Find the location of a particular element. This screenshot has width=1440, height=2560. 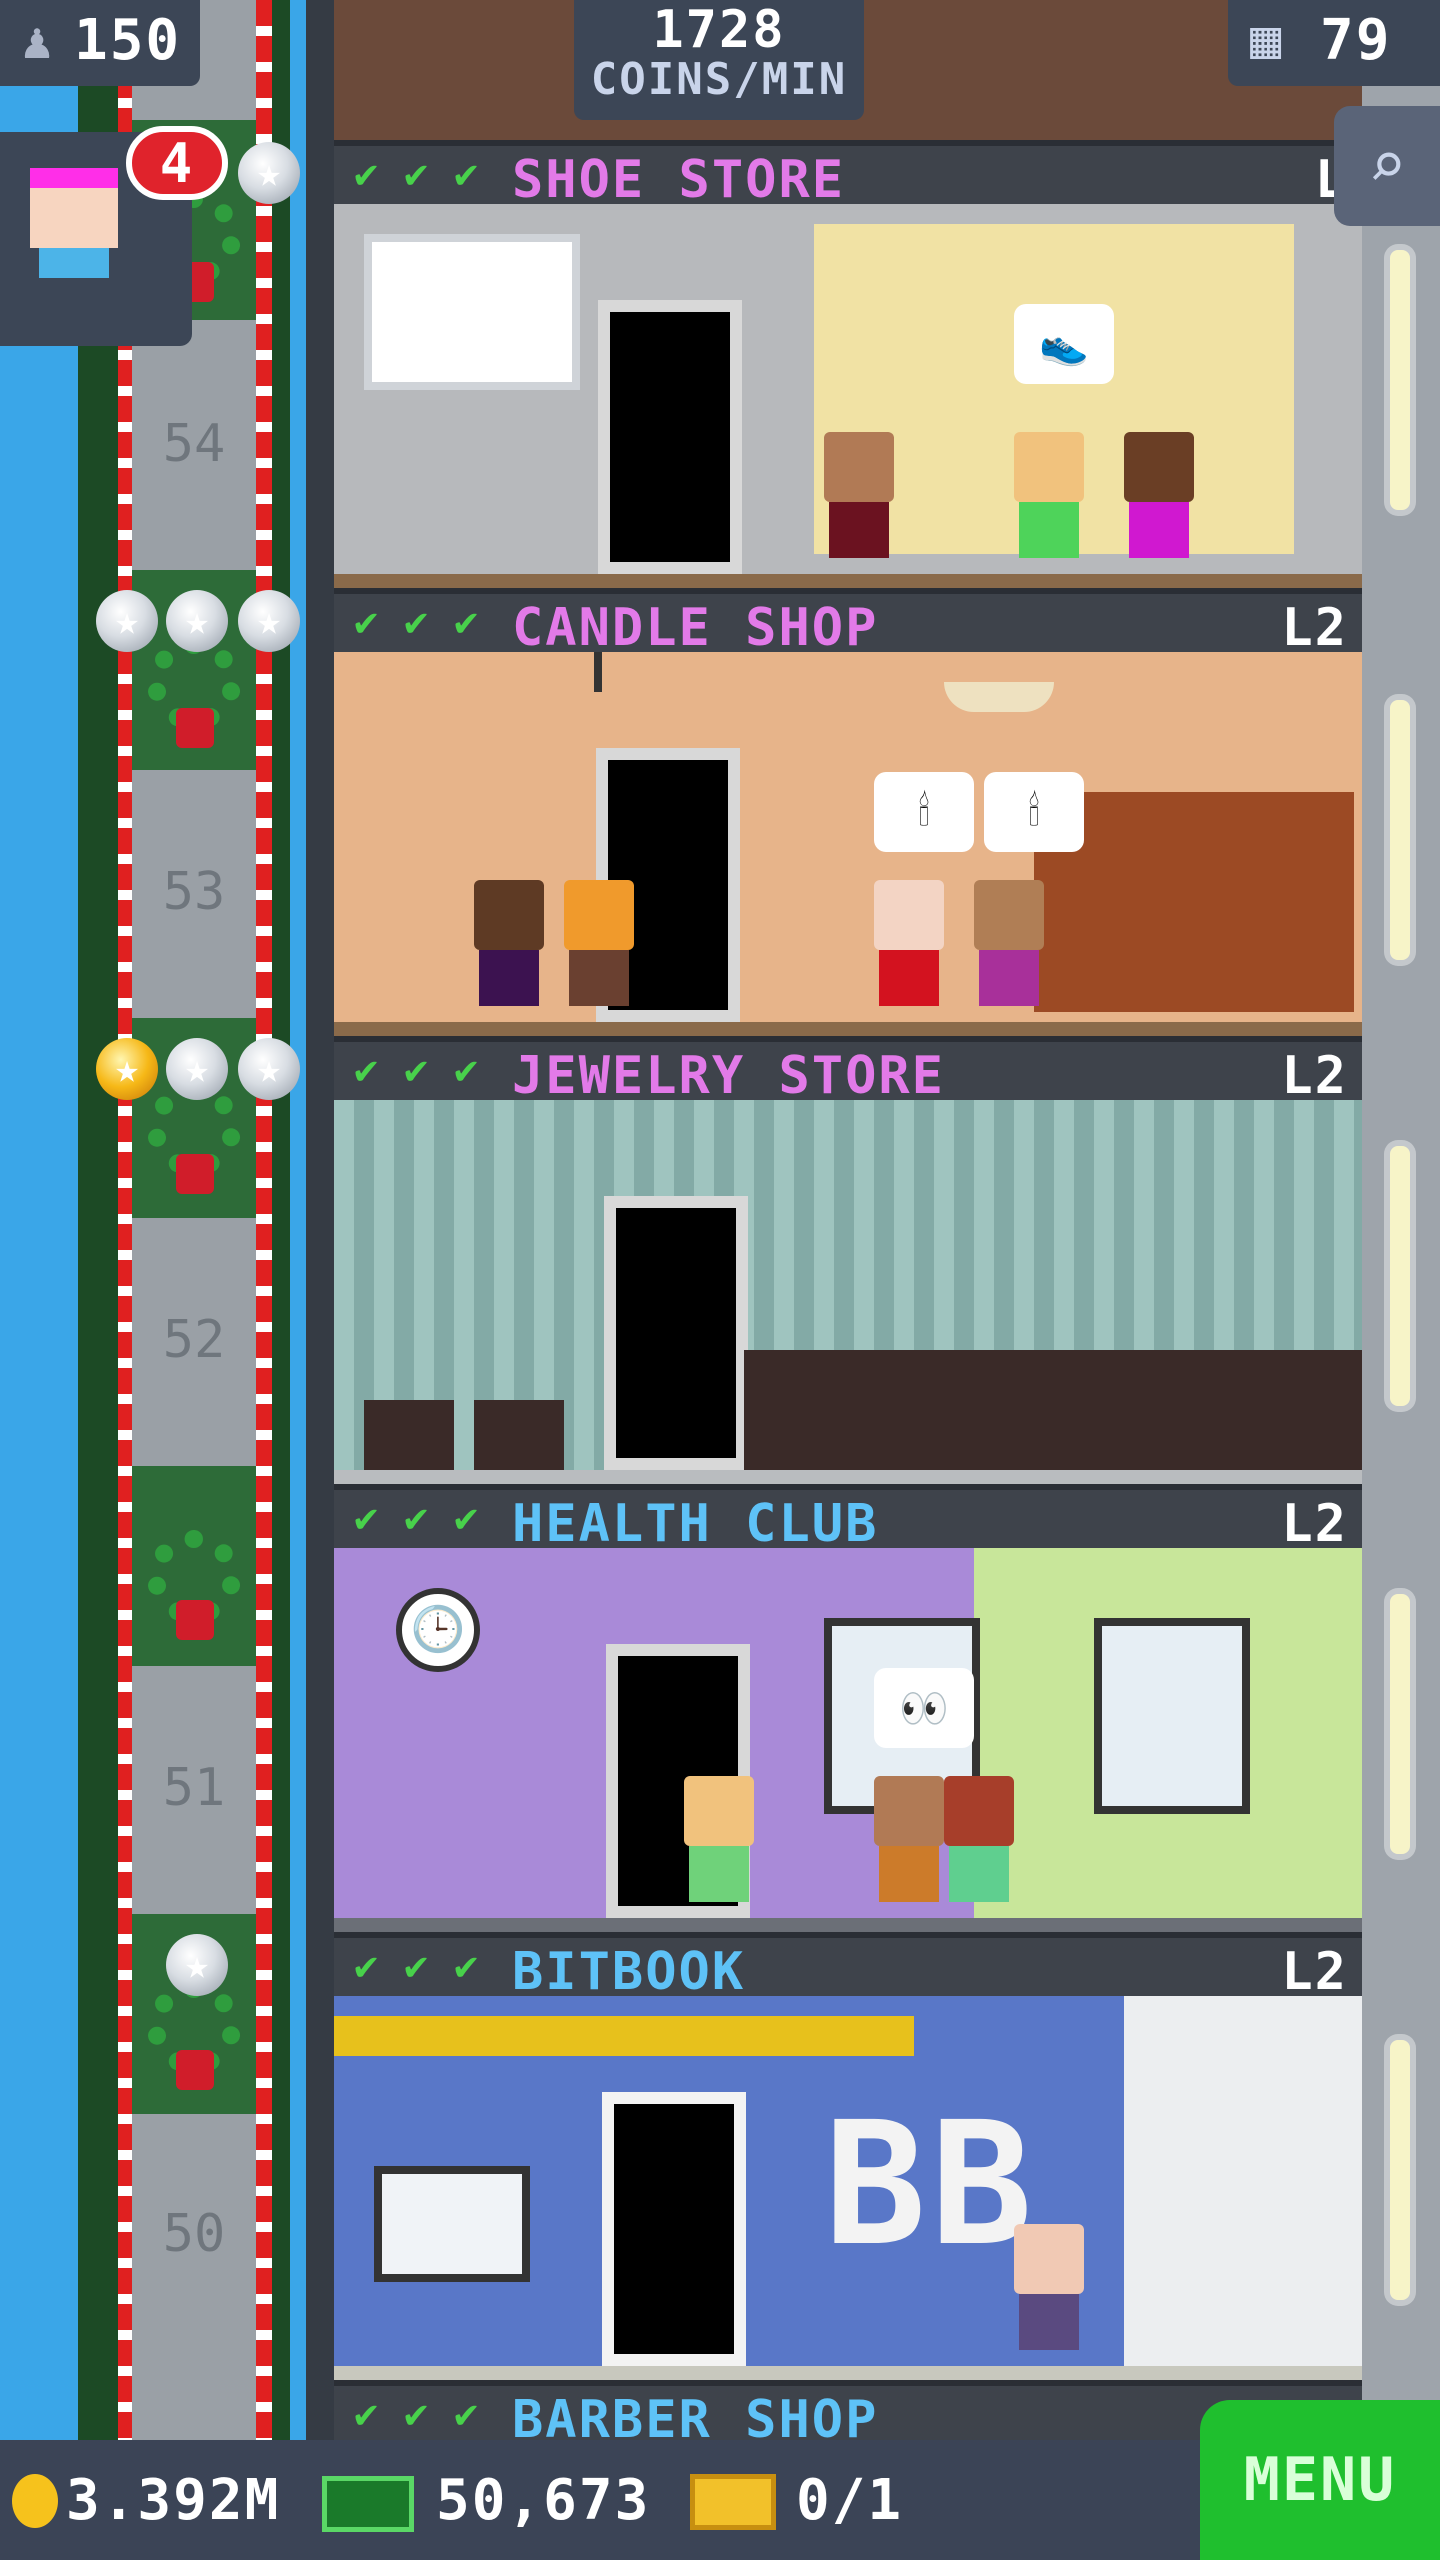

magnifier-icon: ⌕ is located at coordinates (1387, 166).